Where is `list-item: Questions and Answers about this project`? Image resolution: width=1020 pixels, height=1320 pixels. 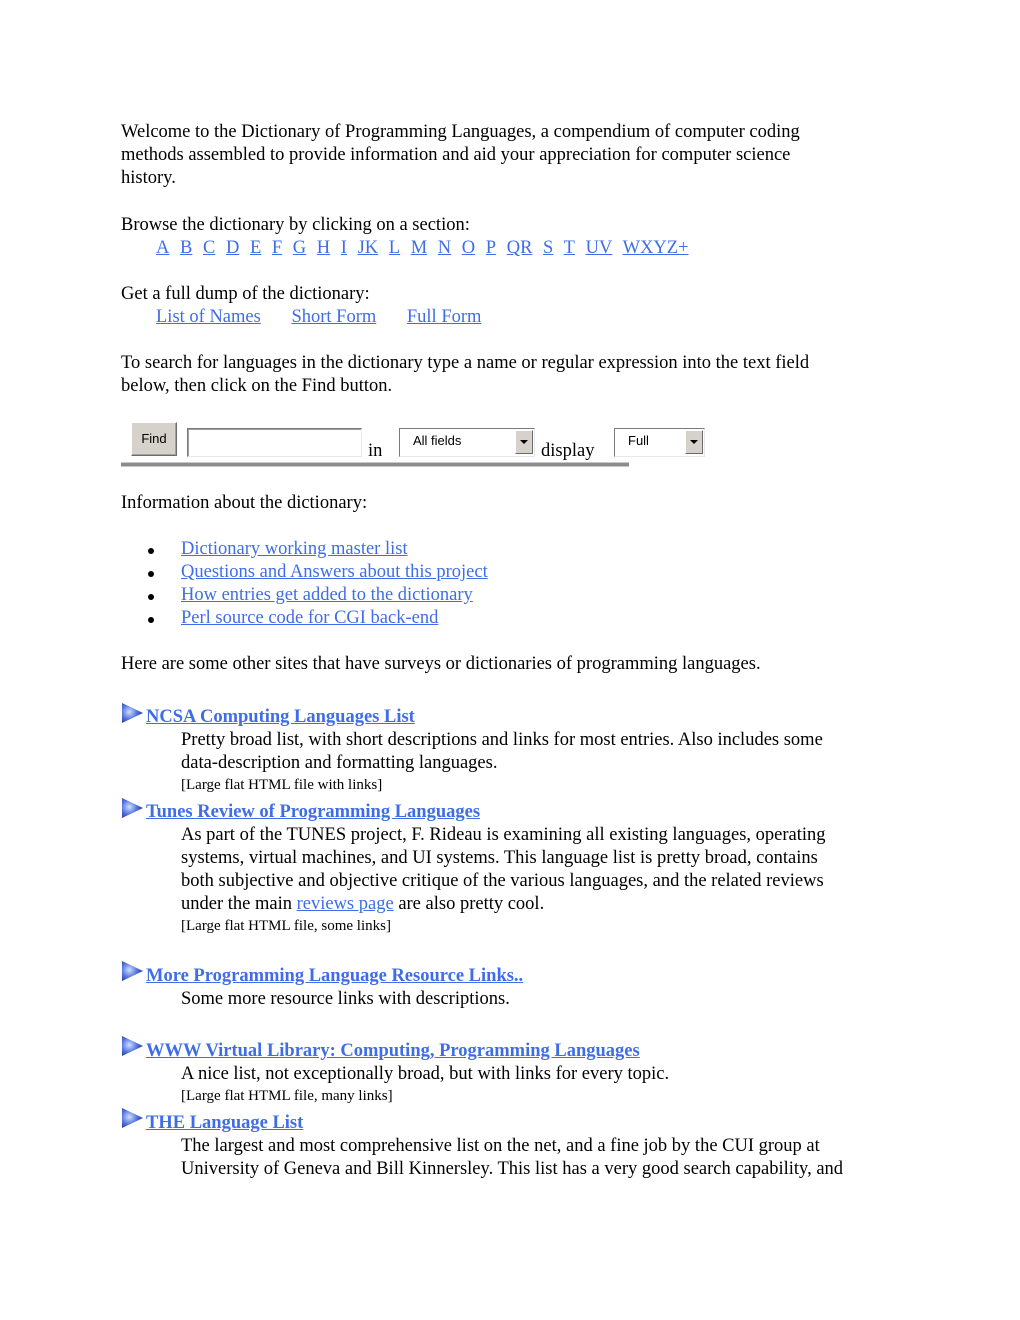 list-item: Questions and Answers about this project is located at coordinates (304, 572).